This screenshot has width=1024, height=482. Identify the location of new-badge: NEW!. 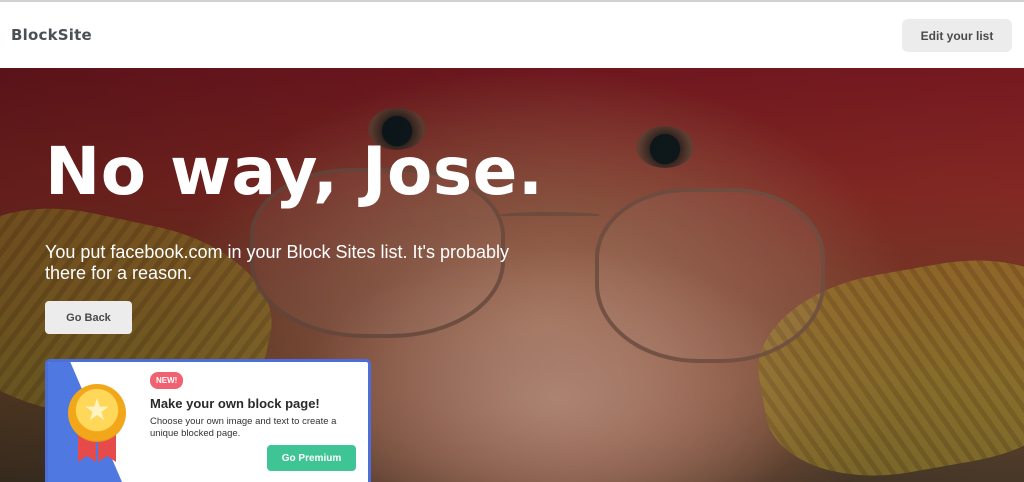
(167, 380).